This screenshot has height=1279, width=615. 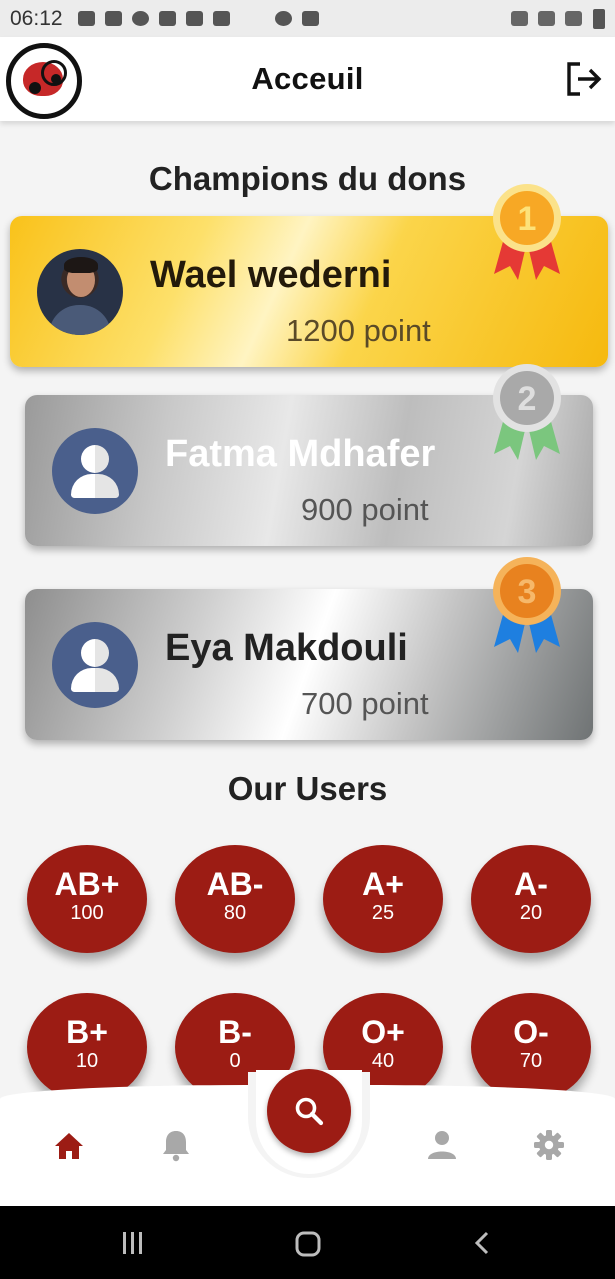 What do you see at coordinates (133, 1243) in the screenshot?
I see `recents-icon` at bounding box center [133, 1243].